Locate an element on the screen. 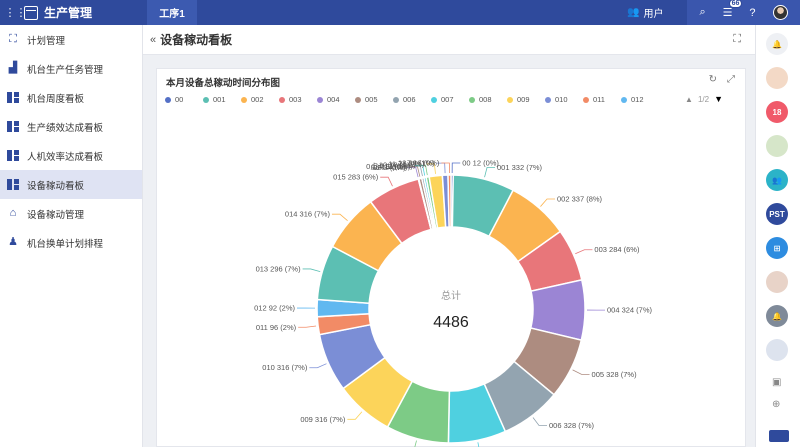 Image resolution: width=800 pixels, height=447 pixels. sidebar-item-label: 生产绩效达成看板 is located at coordinates (65, 128).